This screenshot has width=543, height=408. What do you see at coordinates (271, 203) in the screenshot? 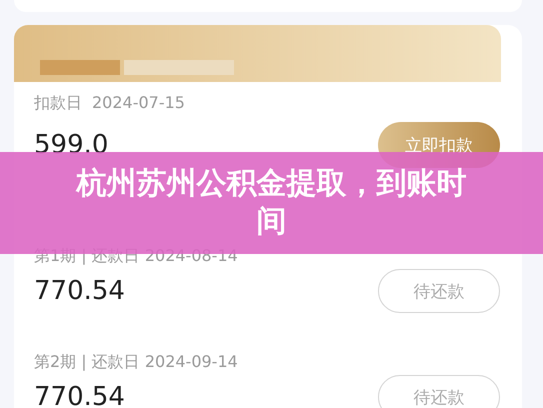
I see `banner-title: 杭州苏州公积金提取，到账时间` at bounding box center [271, 203].